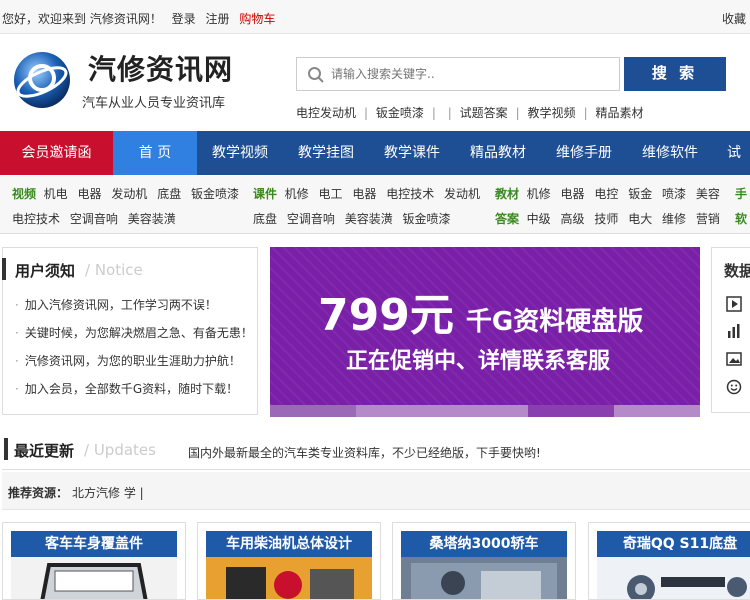 This screenshot has width=750, height=600. What do you see at coordinates (498, 153) in the screenshot?
I see `nav-item-textbooks: 精品教材` at bounding box center [498, 153].